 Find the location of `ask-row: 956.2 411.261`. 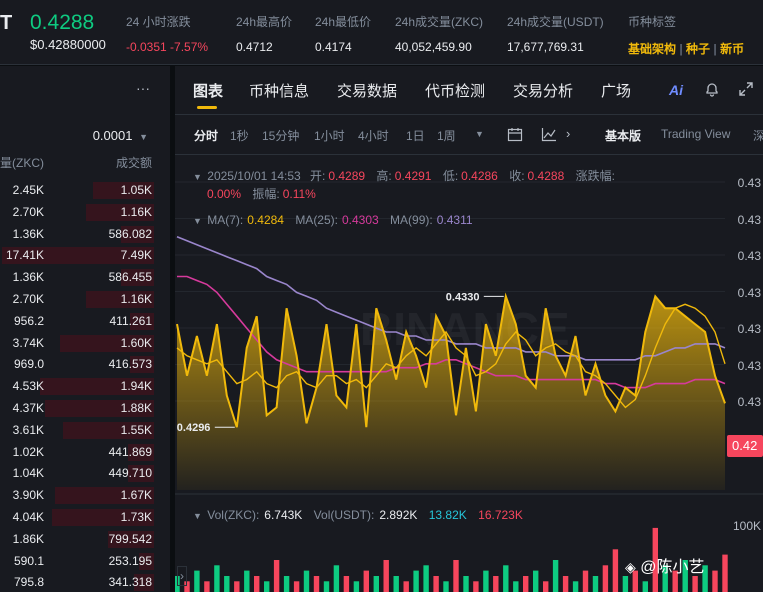

ask-row: 956.2 411.261 is located at coordinates (85, 321).